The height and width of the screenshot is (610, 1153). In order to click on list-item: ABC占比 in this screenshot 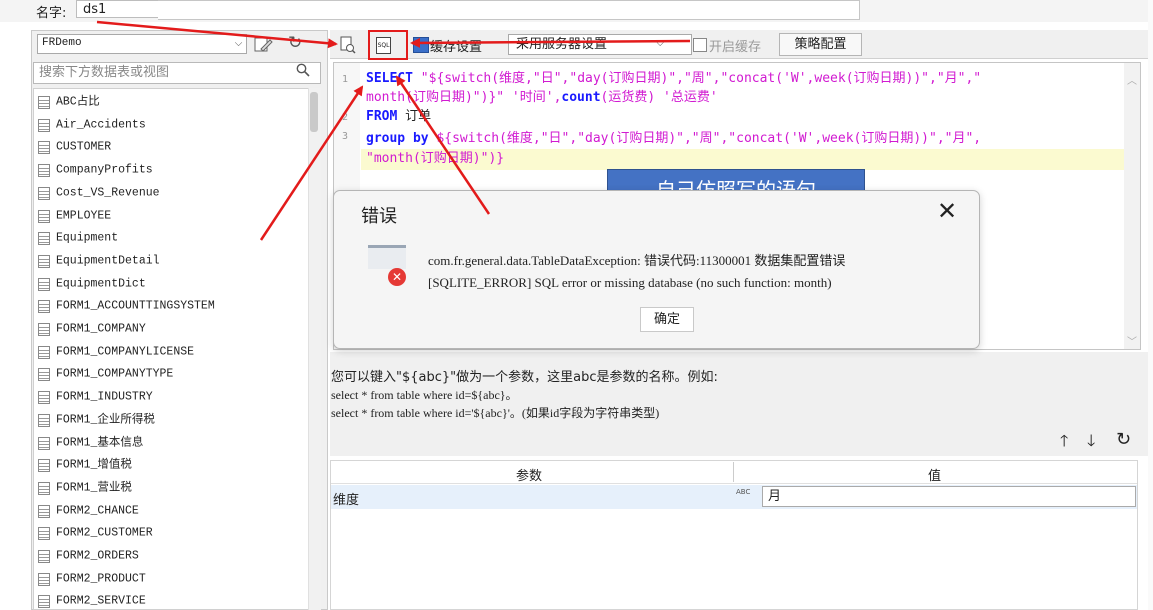, I will do `click(69, 102)`.